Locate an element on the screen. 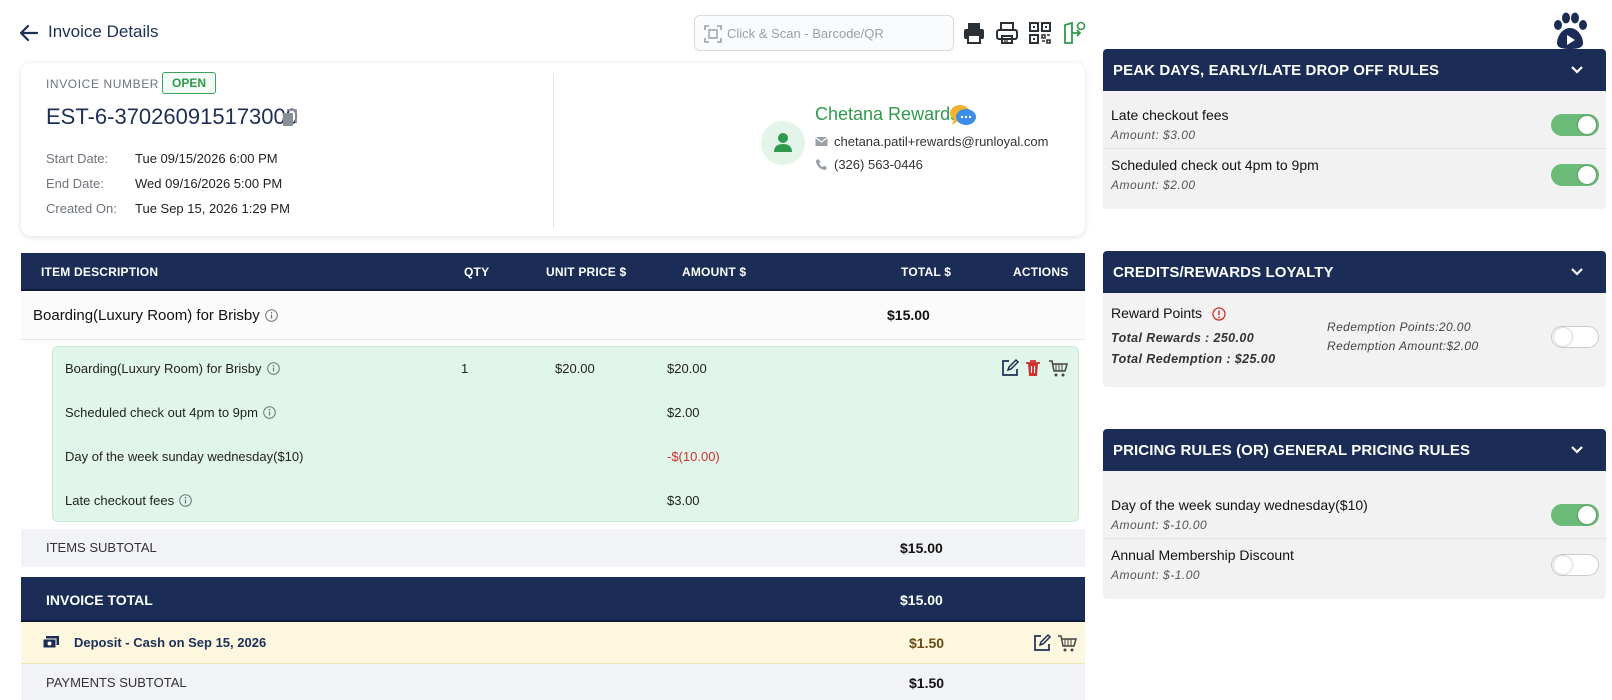 Image resolution: width=1612 pixels, height=700 pixels. rule-amount: Amount: $-10.00 is located at coordinates (1159, 525).